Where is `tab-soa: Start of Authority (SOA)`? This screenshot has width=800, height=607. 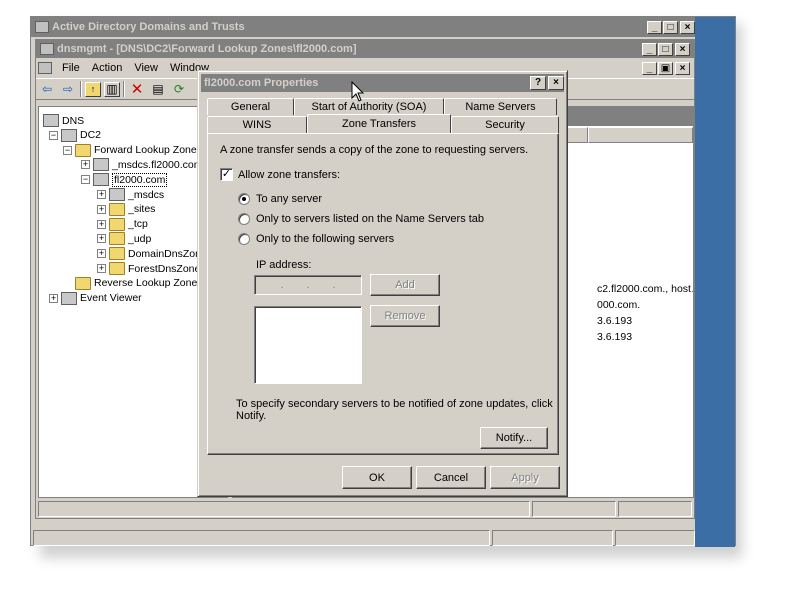 tab-soa: Start of Authority (SOA) is located at coordinates (369, 106).